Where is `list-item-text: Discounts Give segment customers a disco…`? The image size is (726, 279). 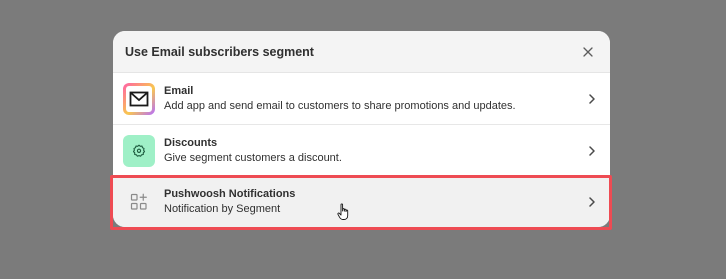 list-item-text: Discounts Give segment customers a disco… is located at coordinates (375, 151).